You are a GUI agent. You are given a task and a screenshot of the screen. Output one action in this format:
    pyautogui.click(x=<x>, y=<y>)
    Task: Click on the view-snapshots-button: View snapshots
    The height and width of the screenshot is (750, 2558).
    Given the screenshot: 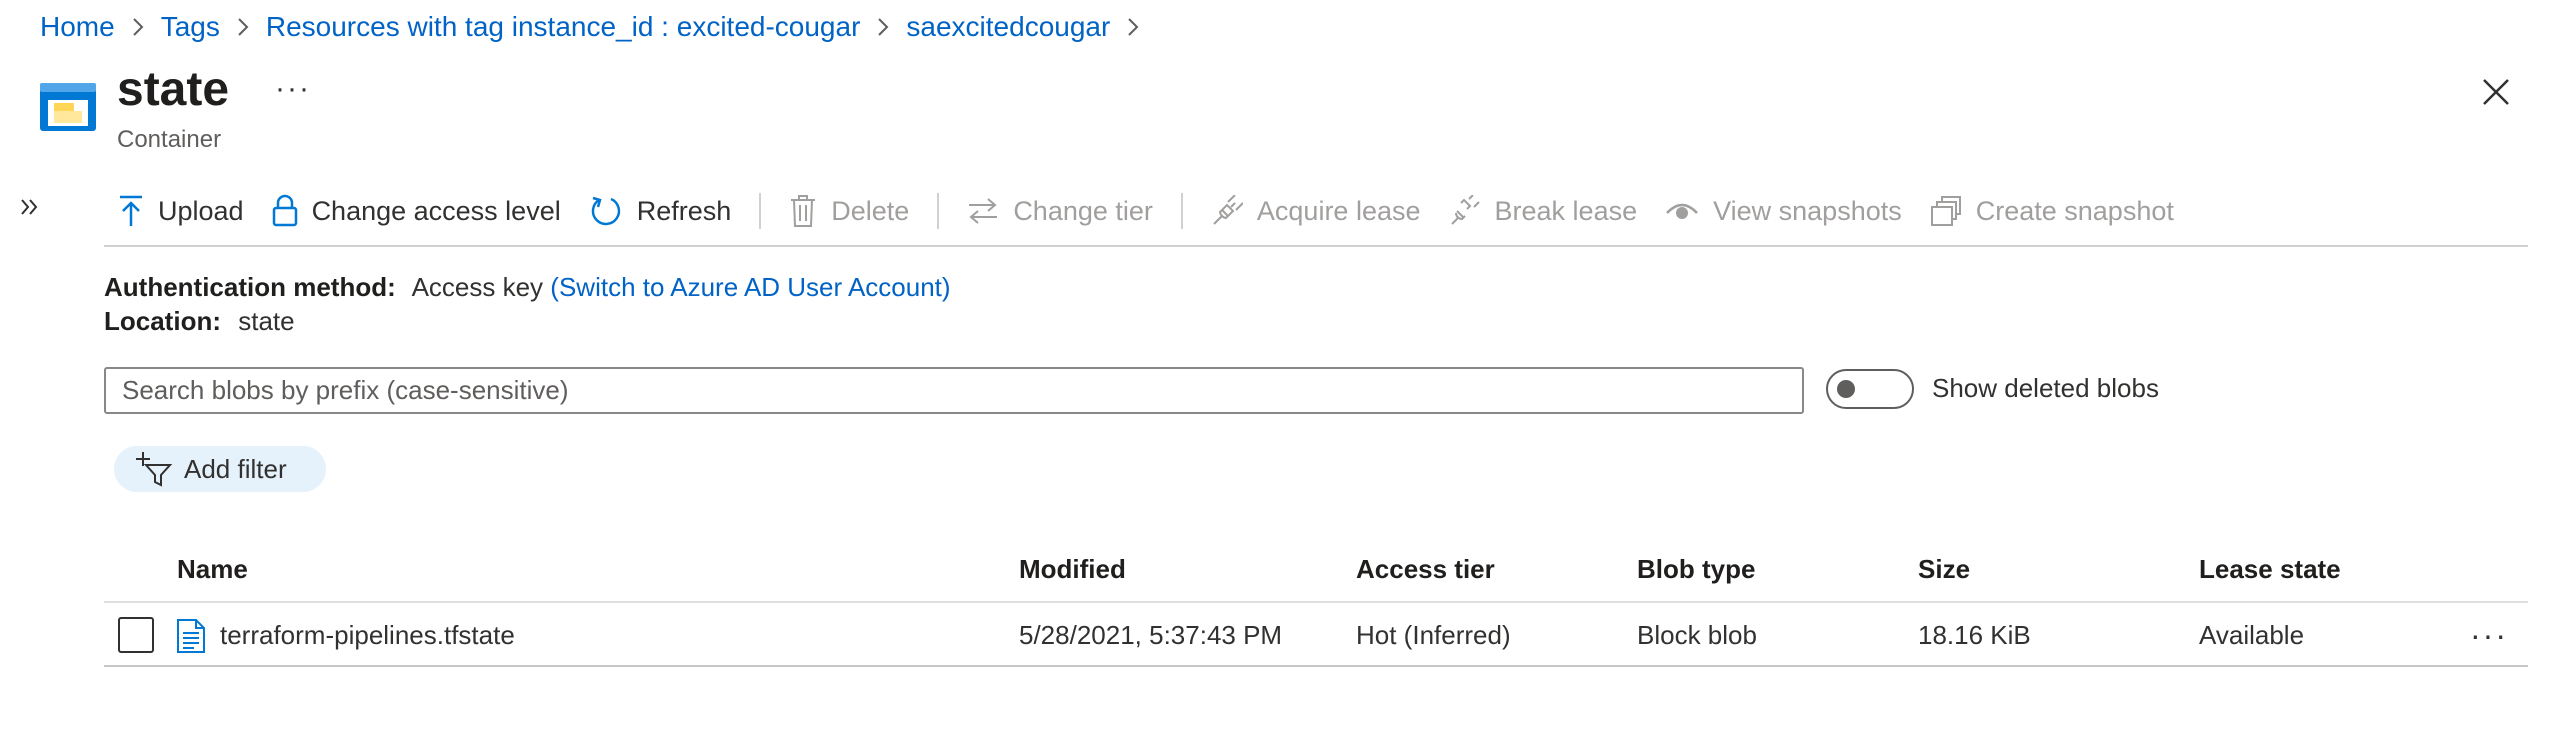 What is the action you would take?
    pyautogui.click(x=1783, y=211)
    